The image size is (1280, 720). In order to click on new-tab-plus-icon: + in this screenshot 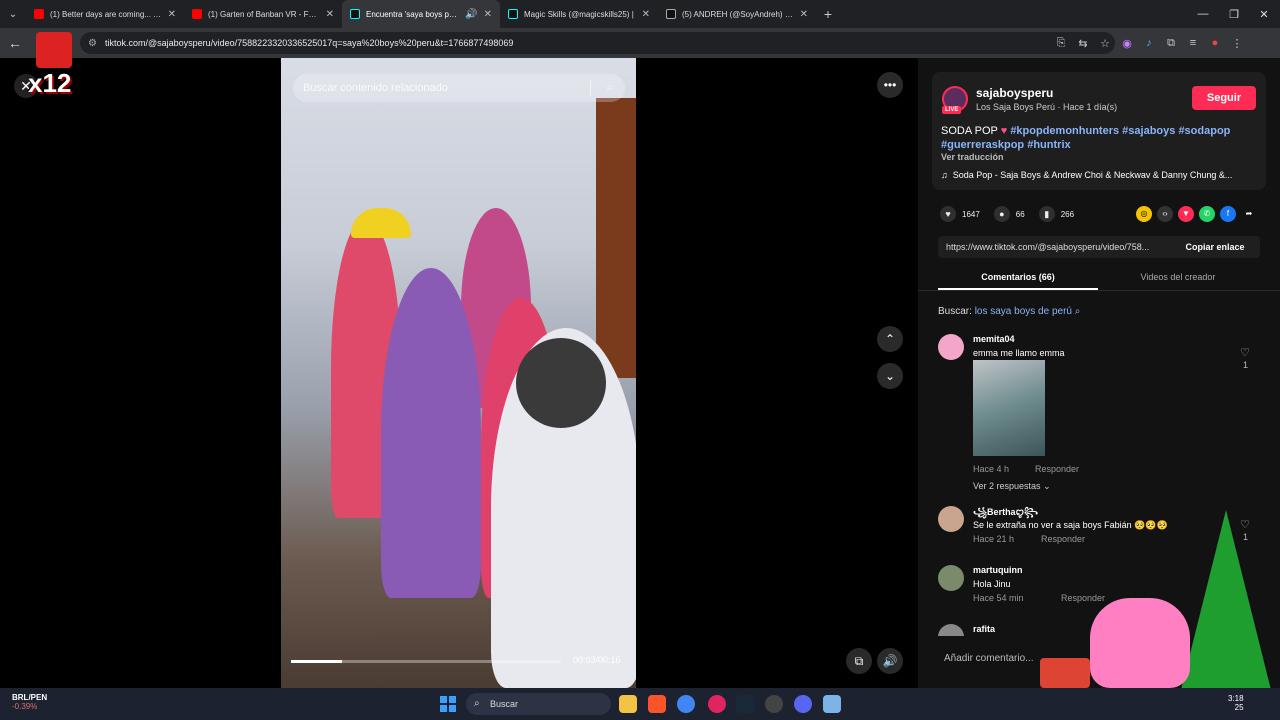, I will do `click(828, 14)`.